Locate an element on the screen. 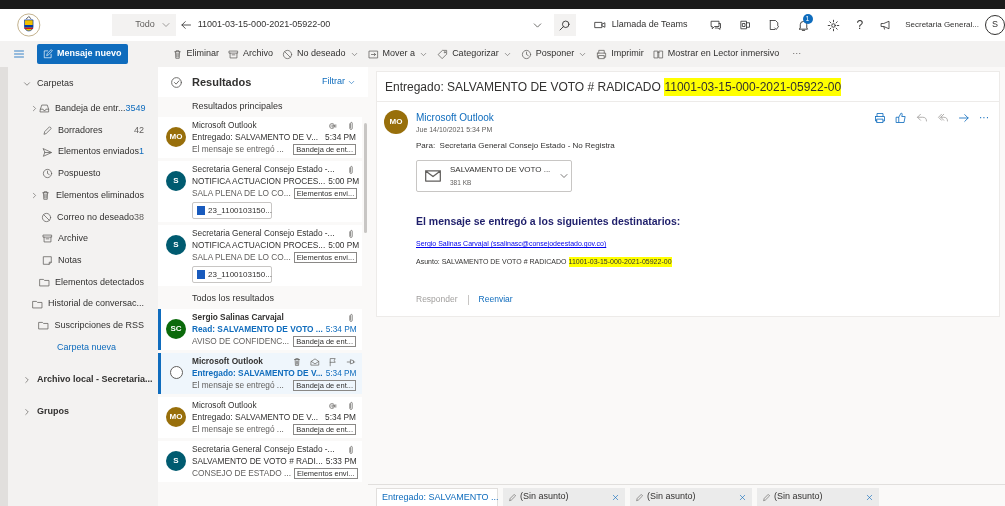 The width and height of the screenshot is (1005, 506). flag-icon is located at coordinates (333, 361).